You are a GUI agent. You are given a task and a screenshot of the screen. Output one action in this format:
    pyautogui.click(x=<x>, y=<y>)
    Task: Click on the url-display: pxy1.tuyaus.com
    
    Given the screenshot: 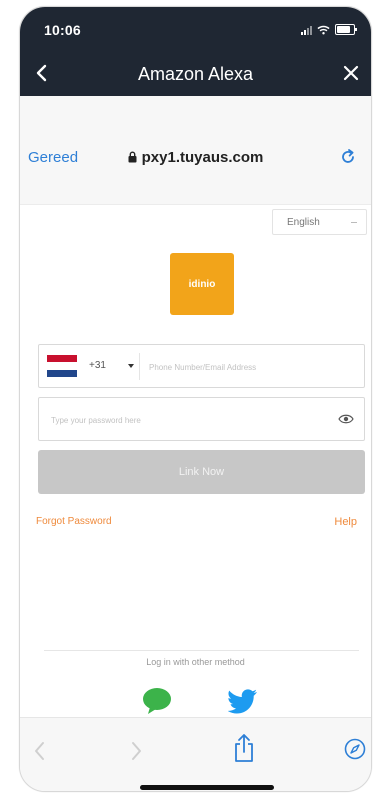 What is the action you would take?
    pyautogui.click(x=195, y=157)
    